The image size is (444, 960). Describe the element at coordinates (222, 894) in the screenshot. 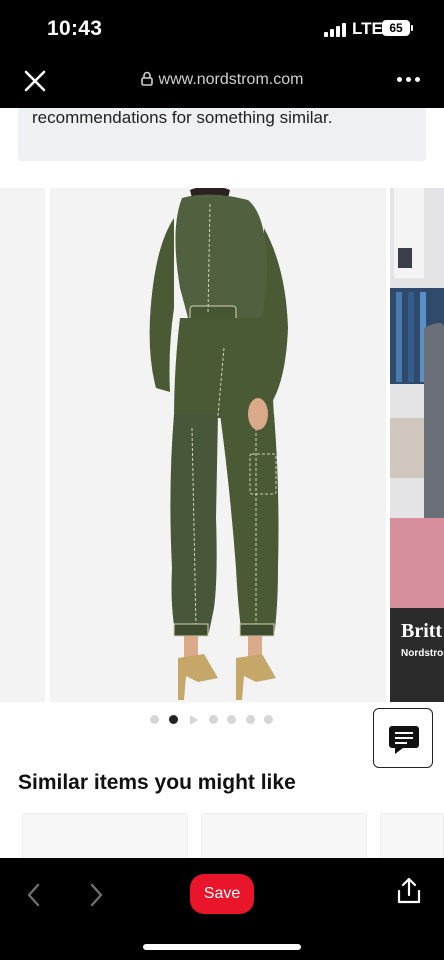

I see `save-button: Save` at that location.